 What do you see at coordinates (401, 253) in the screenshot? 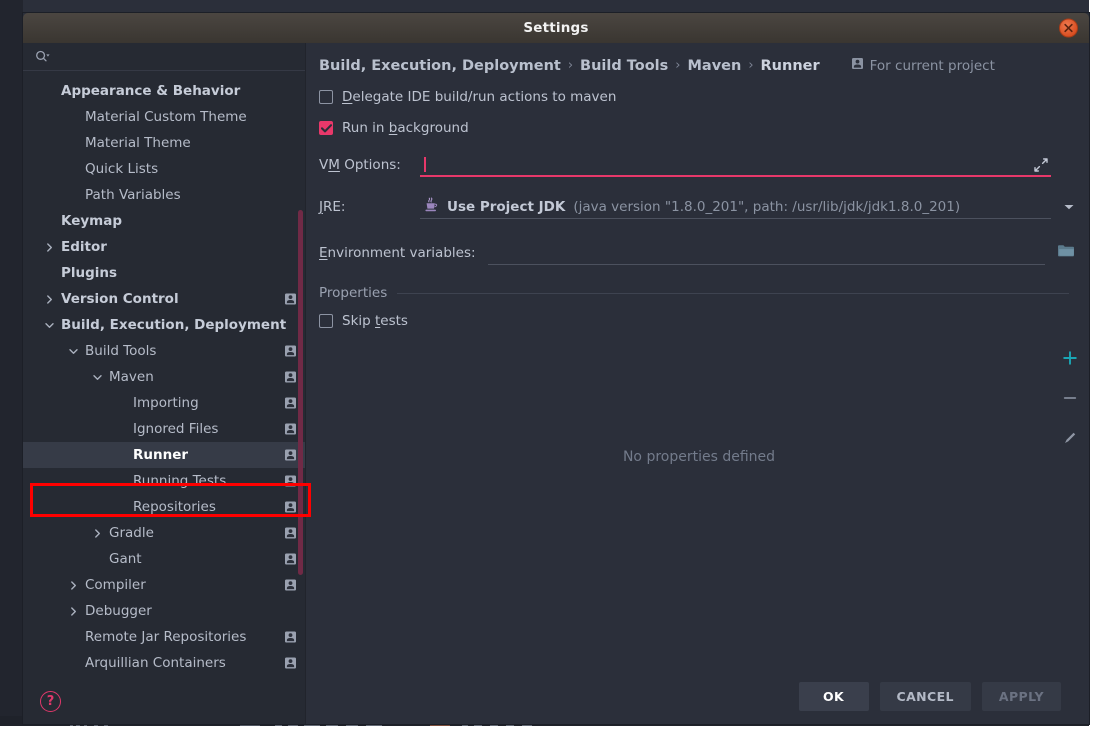
I see `label-rest: nvironment variables:` at bounding box center [401, 253].